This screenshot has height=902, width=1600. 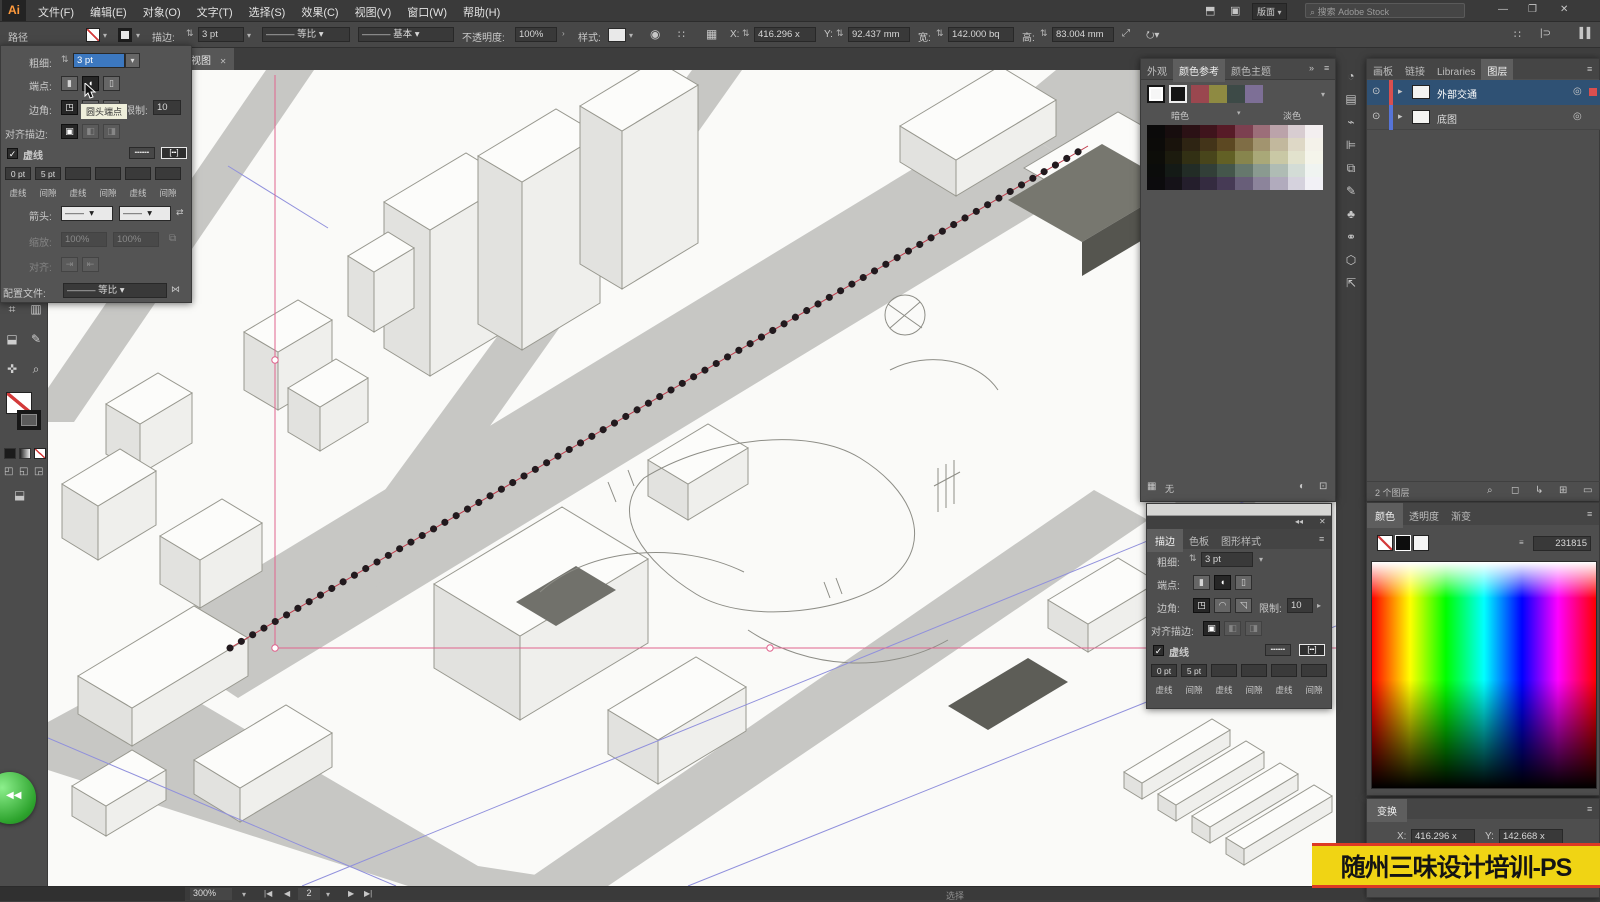 I want to click on zoom-chevron-icon: ▾, so click(x=244, y=894).